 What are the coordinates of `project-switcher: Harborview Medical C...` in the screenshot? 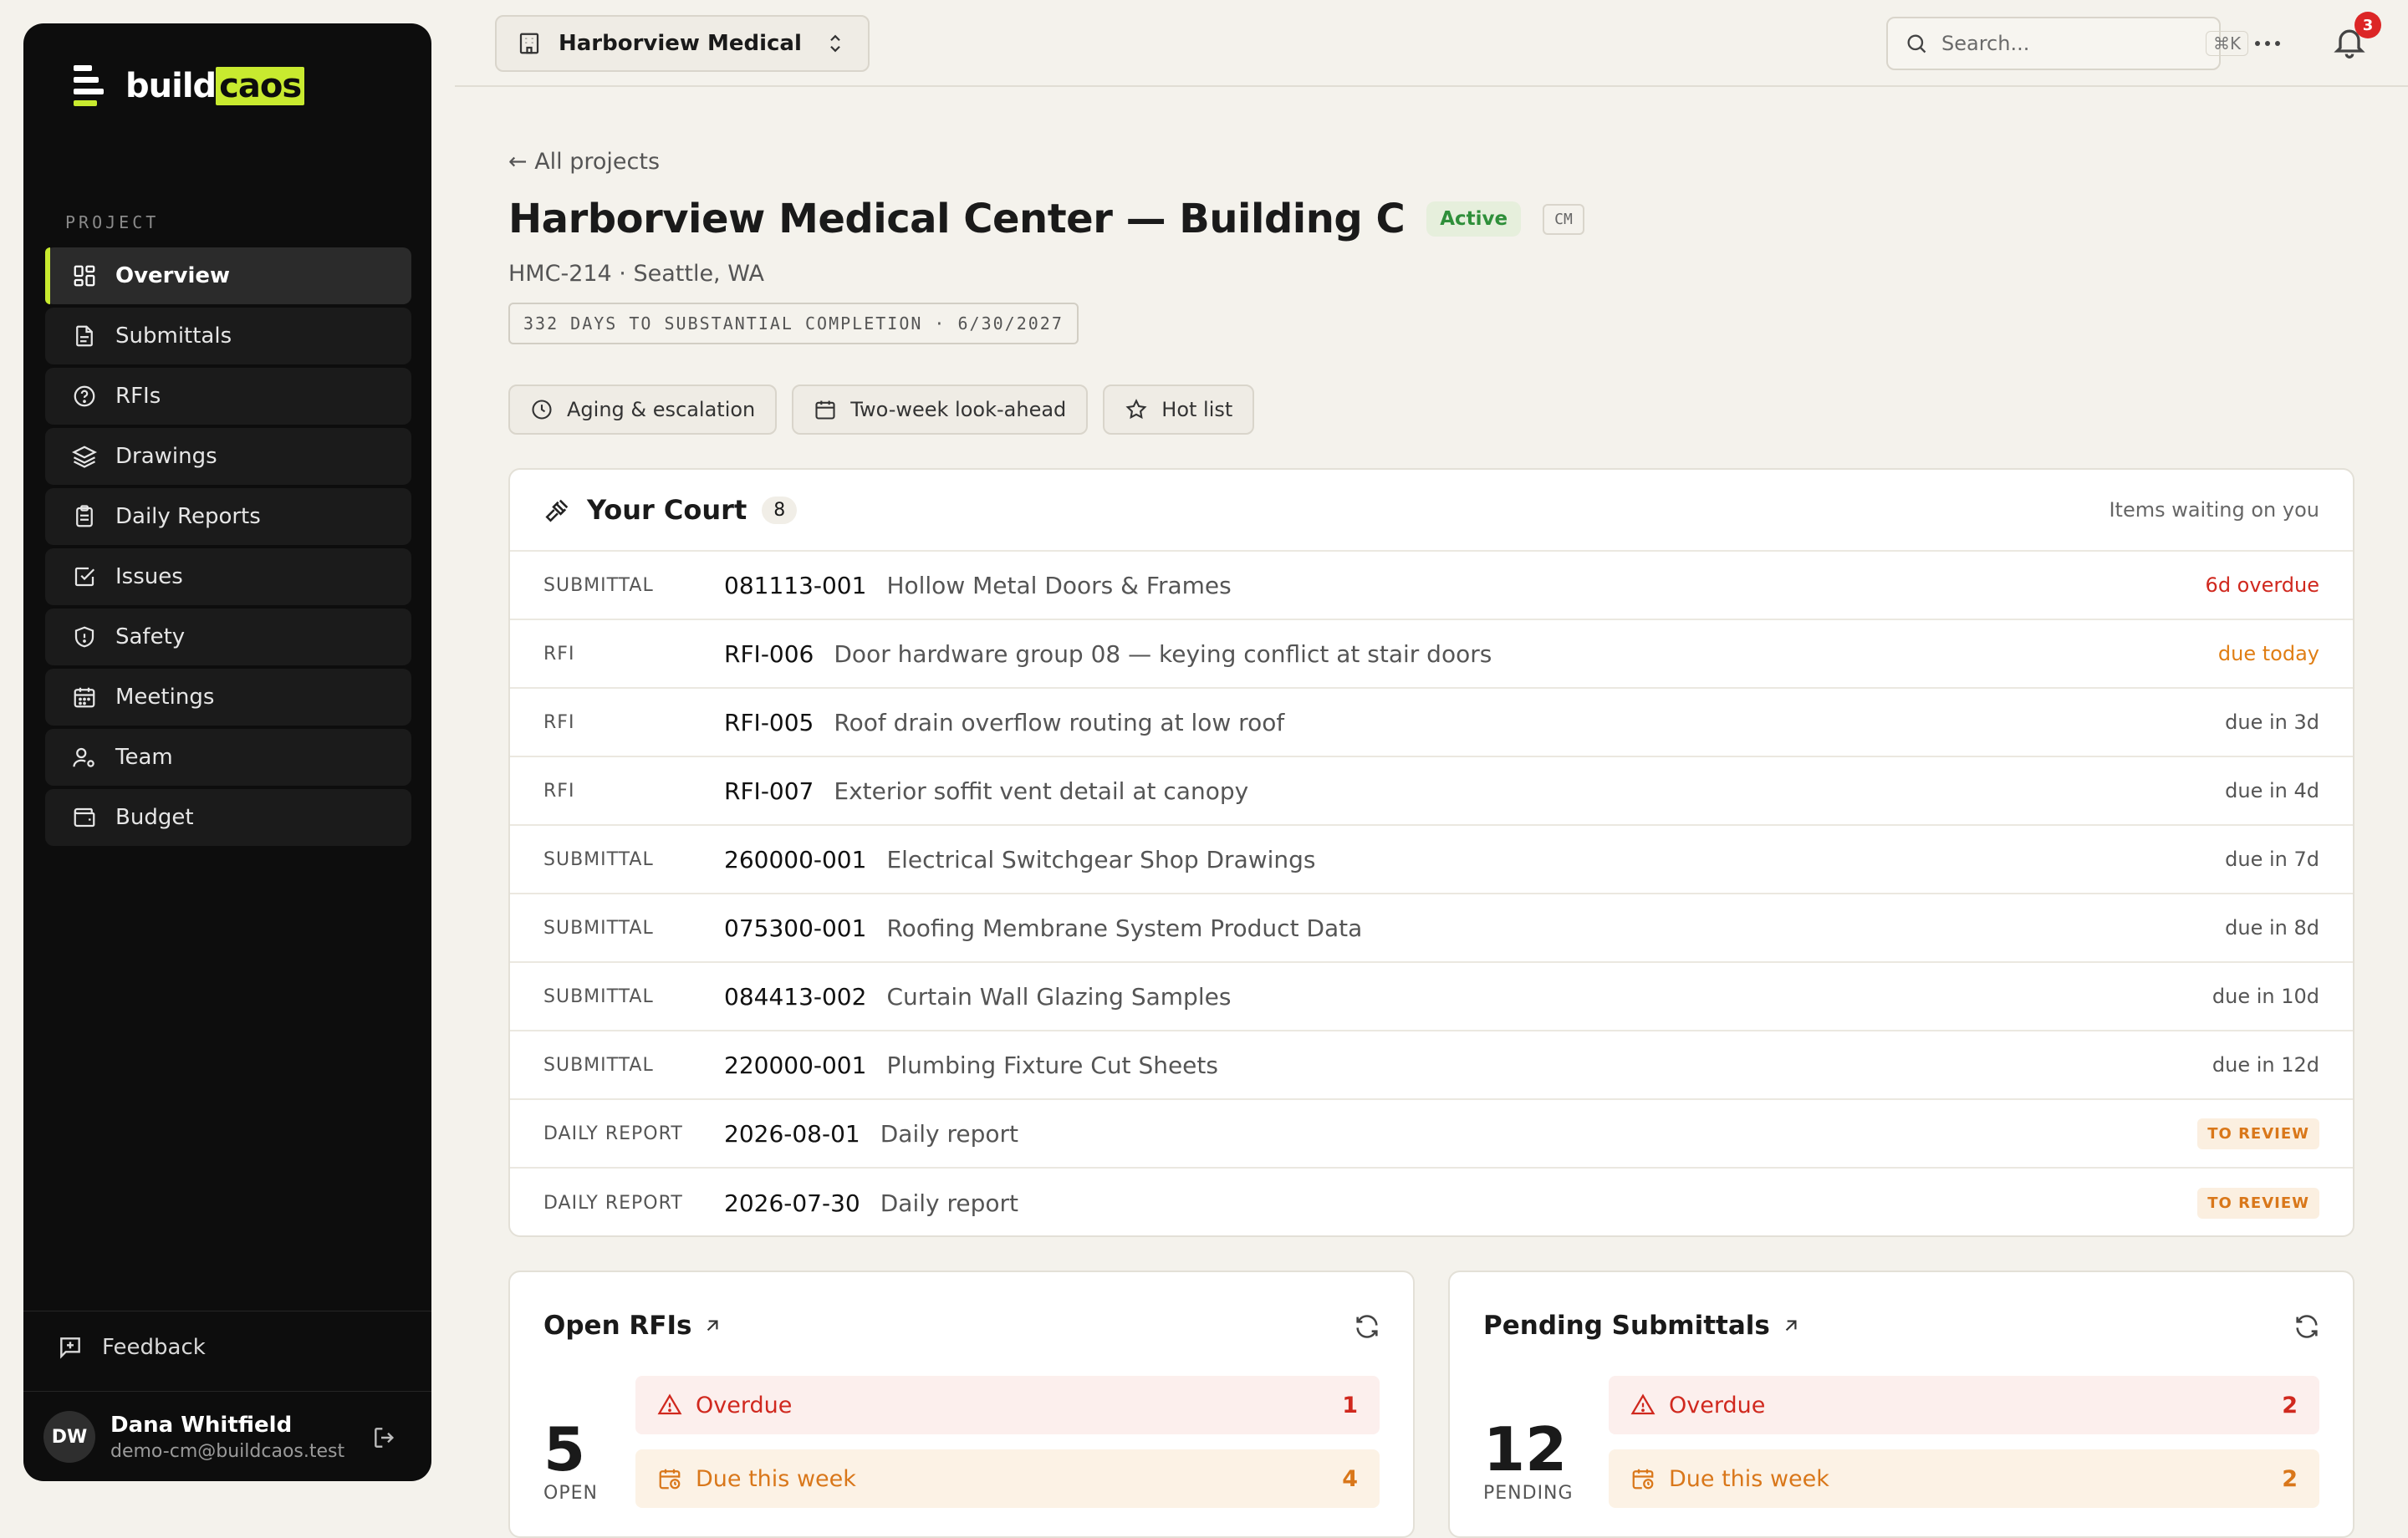 It's located at (683, 43).